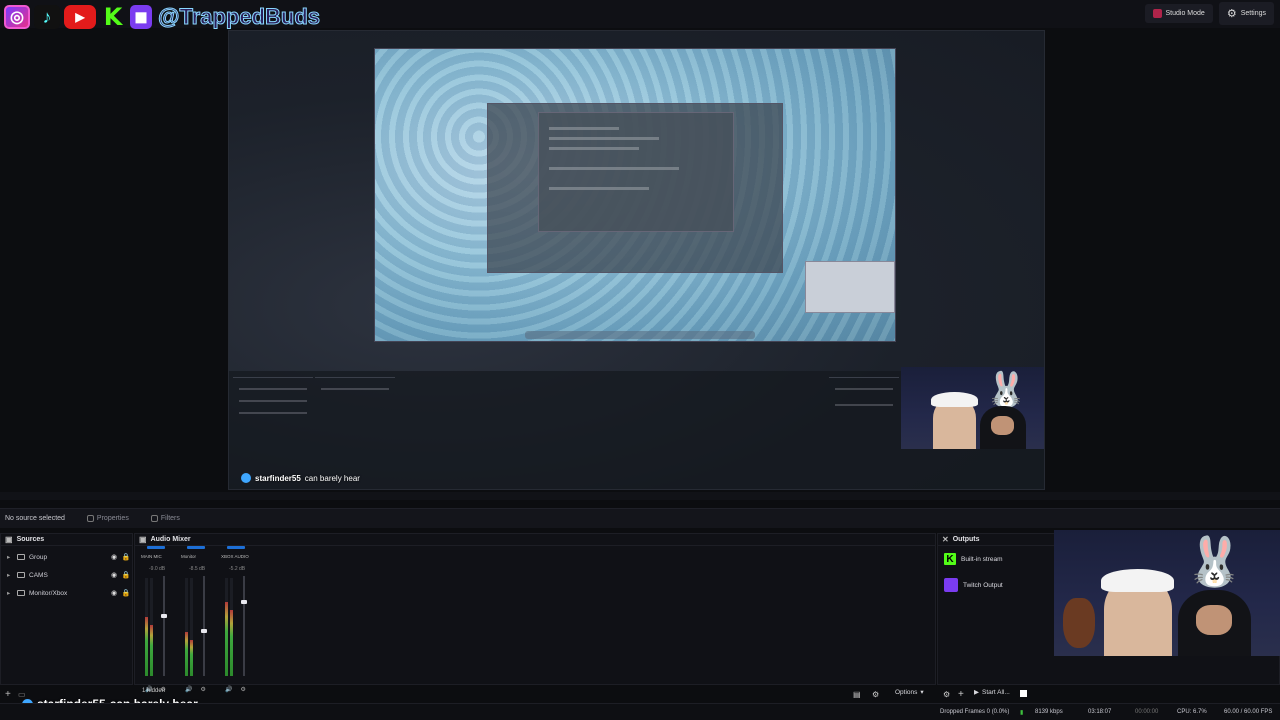  Describe the element at coordinates (80, 17) in the screenshot. I see `youtube-icon: ▶` at that location.